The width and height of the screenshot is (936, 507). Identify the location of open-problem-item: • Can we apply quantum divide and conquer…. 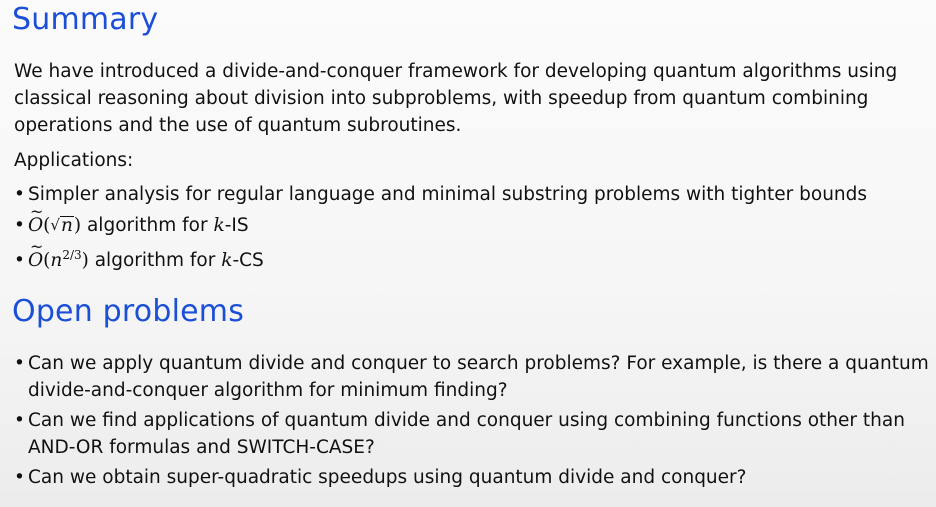
(471, 377).